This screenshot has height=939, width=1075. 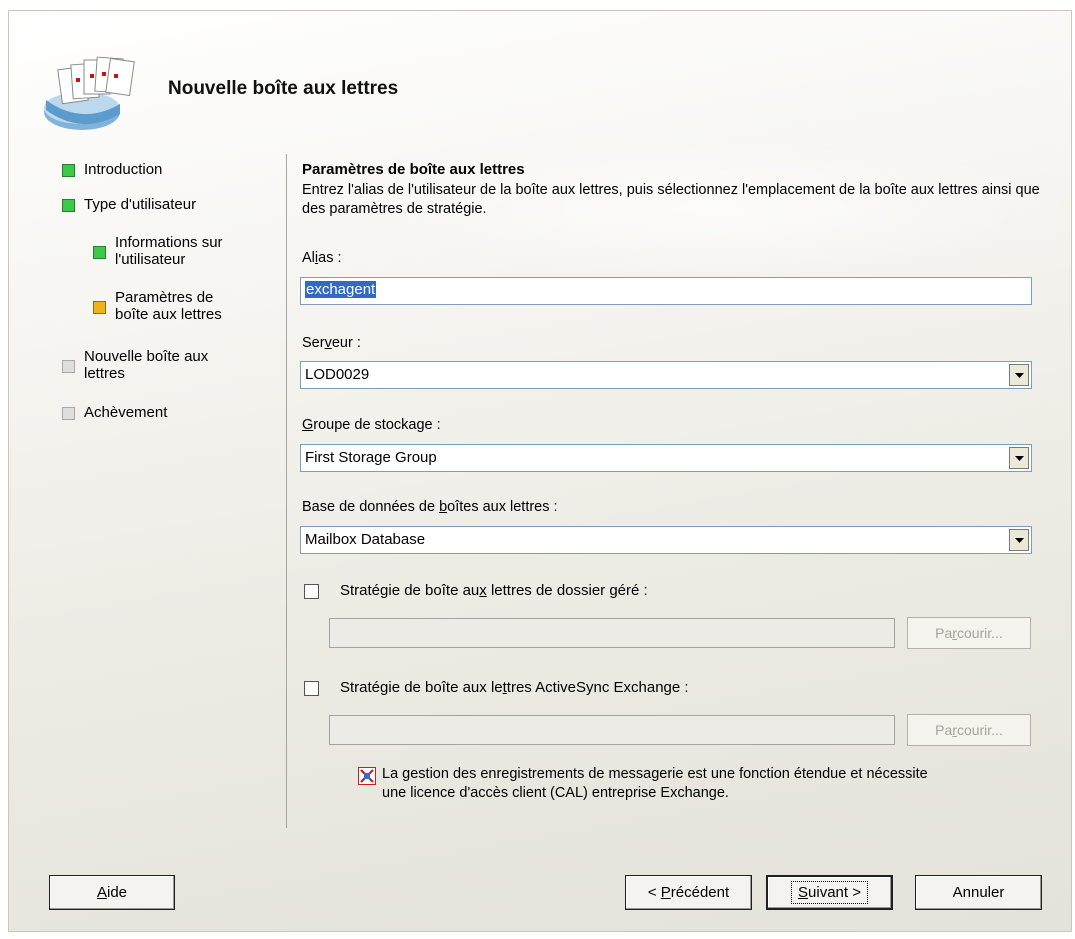 What do you see at coordinates (371, 457) in the screenshot?
I see `storage-group-value: First Storage Group` at bounding box center [371, 457].